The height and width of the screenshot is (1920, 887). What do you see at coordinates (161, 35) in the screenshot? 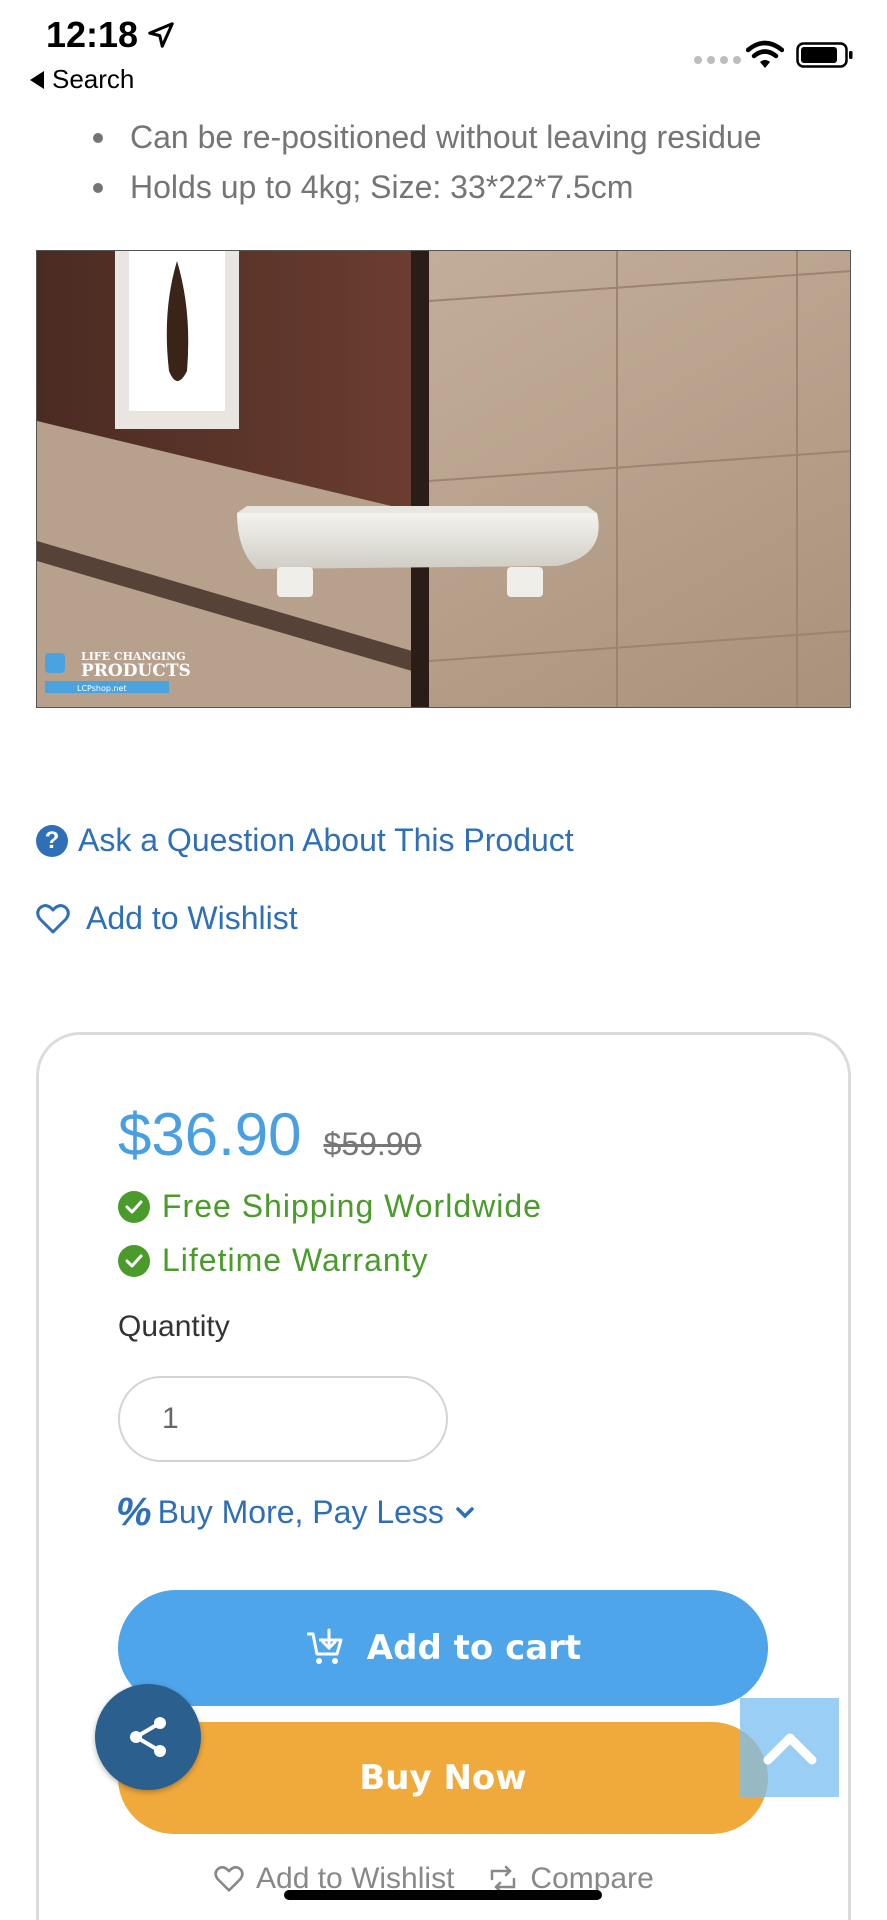
I see `location-arrow-icon` at bounding box center [161, 35].